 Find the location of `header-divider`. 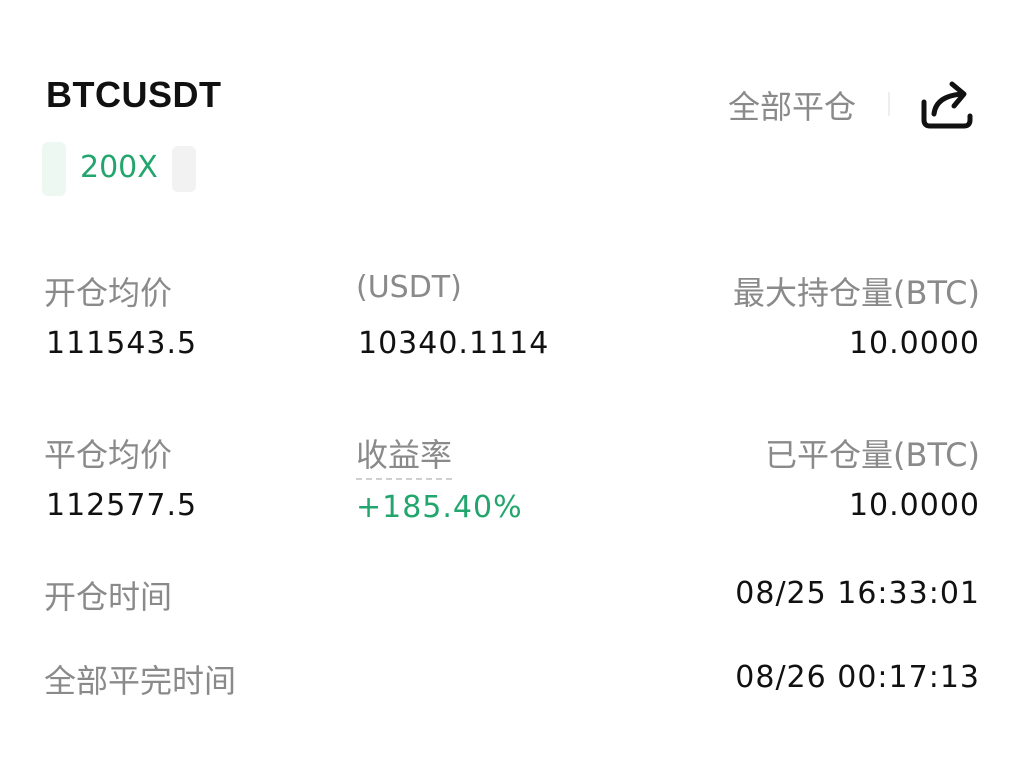

header-divider is located at coordinates (889, 104).